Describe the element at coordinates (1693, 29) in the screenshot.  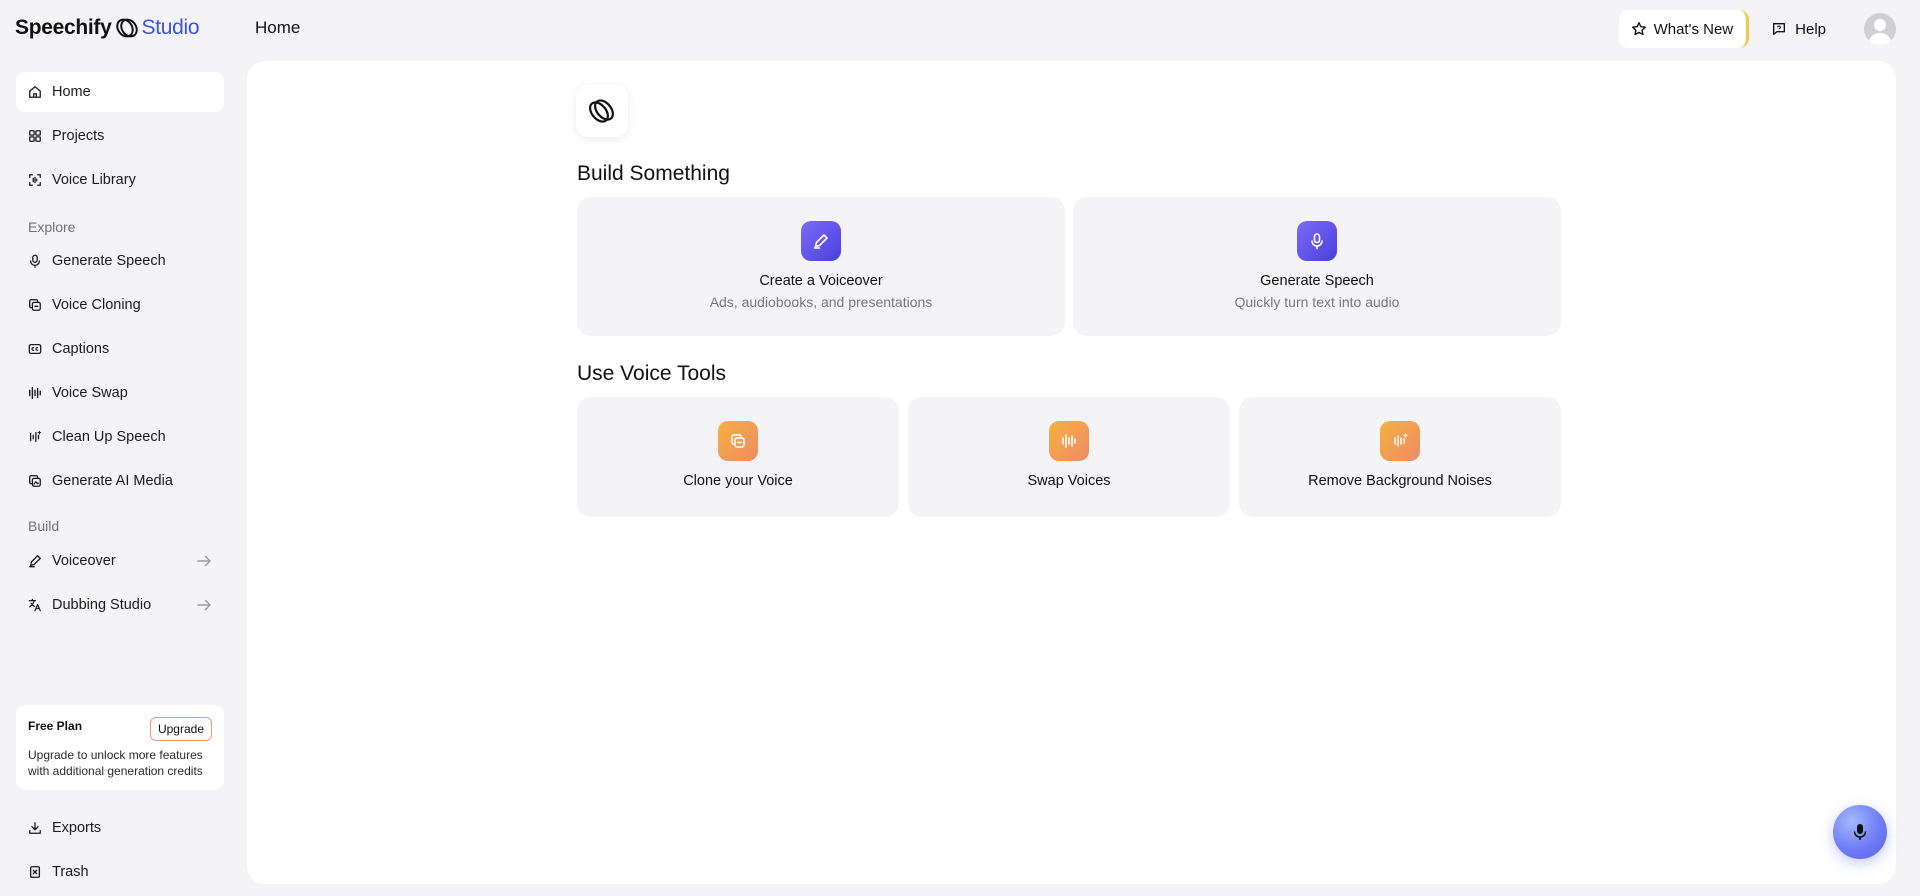
I see `whats-new-label: What's New` at that location.